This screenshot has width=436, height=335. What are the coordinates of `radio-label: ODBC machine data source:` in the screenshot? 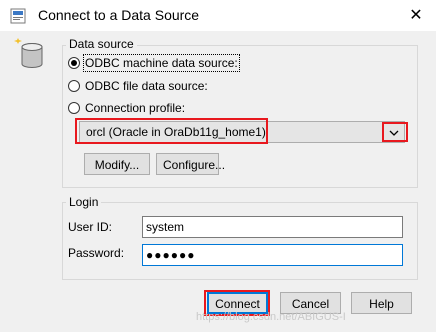 It's located at (161, 63).